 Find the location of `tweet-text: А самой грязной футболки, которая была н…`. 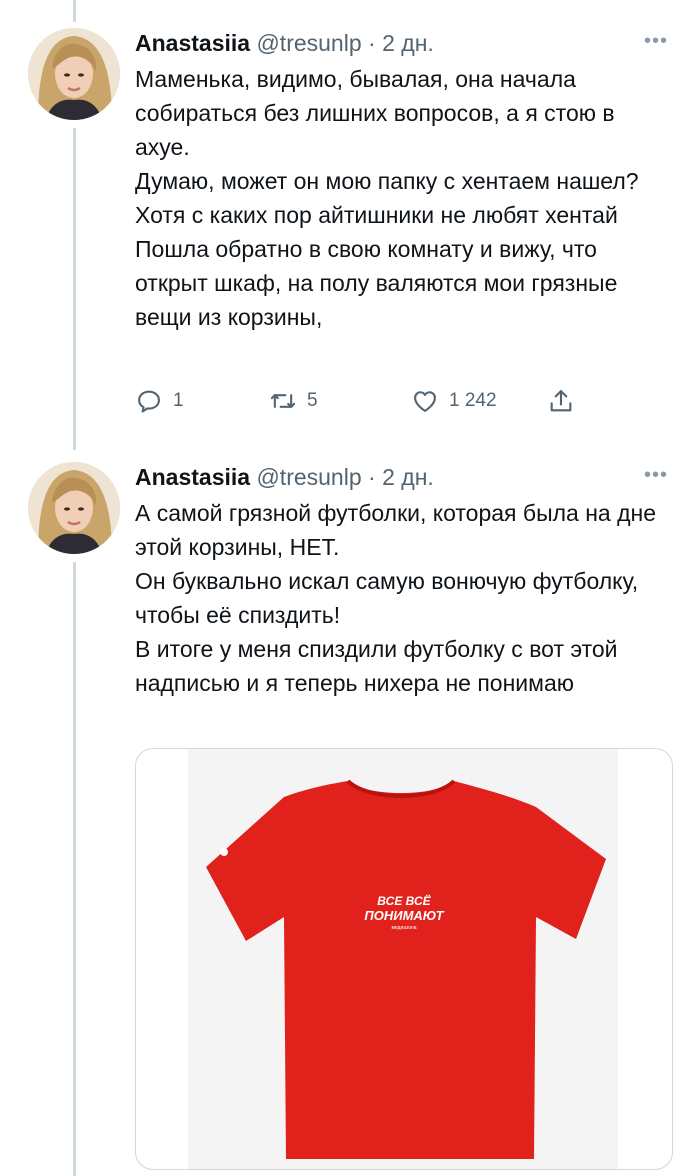

tweet-text: А самой грязной футболки, которая была н… is located at coordinates (402, 598).